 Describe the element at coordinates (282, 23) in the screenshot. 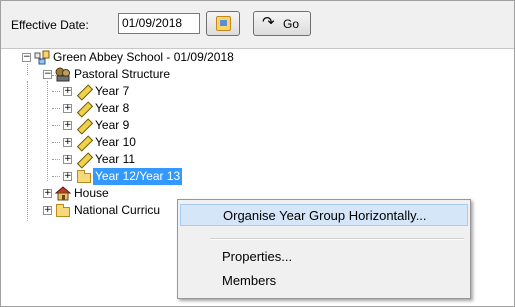

I see `go-button: ↷ Go` at that location.